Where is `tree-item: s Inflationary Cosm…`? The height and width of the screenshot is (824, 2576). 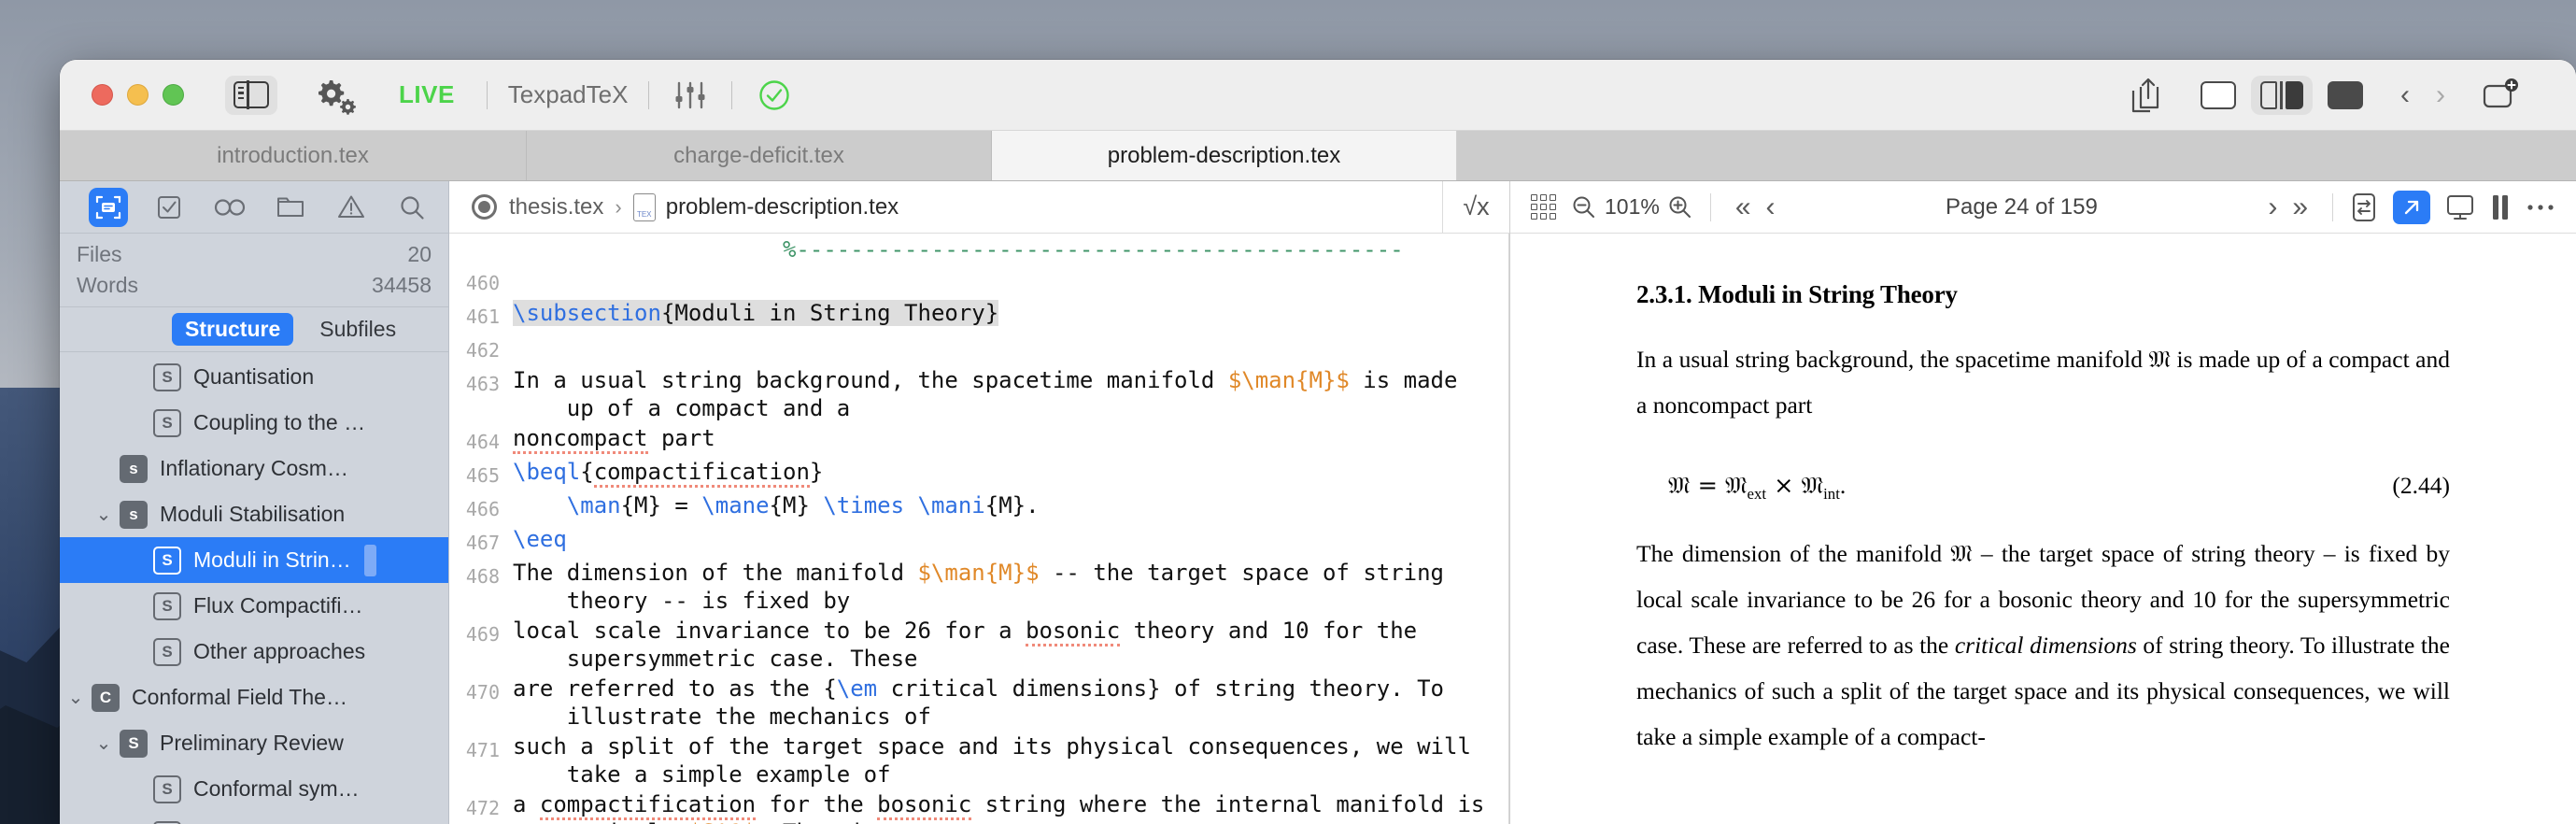 tree-item: s Inflationary Cosm… is located at coordinates (254, 469).